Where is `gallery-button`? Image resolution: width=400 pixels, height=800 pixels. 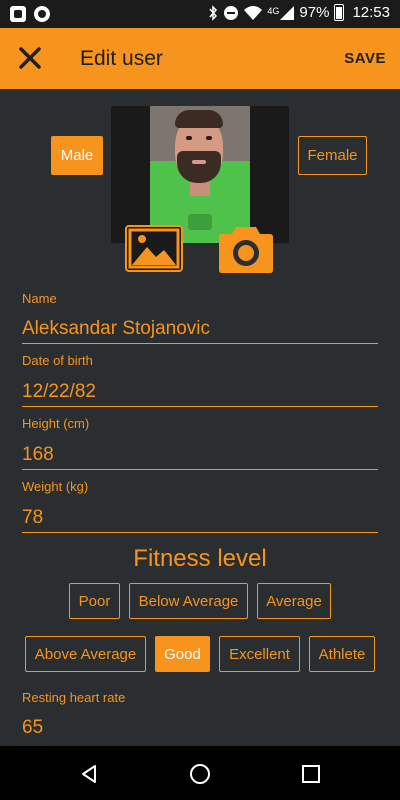
gallery-button is located at coordinates (154, 248).